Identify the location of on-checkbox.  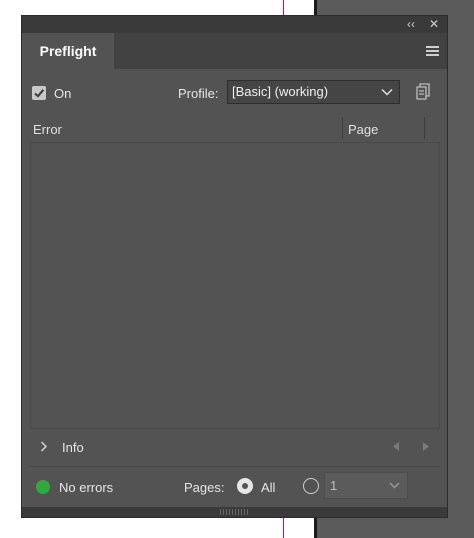
(39, 93).